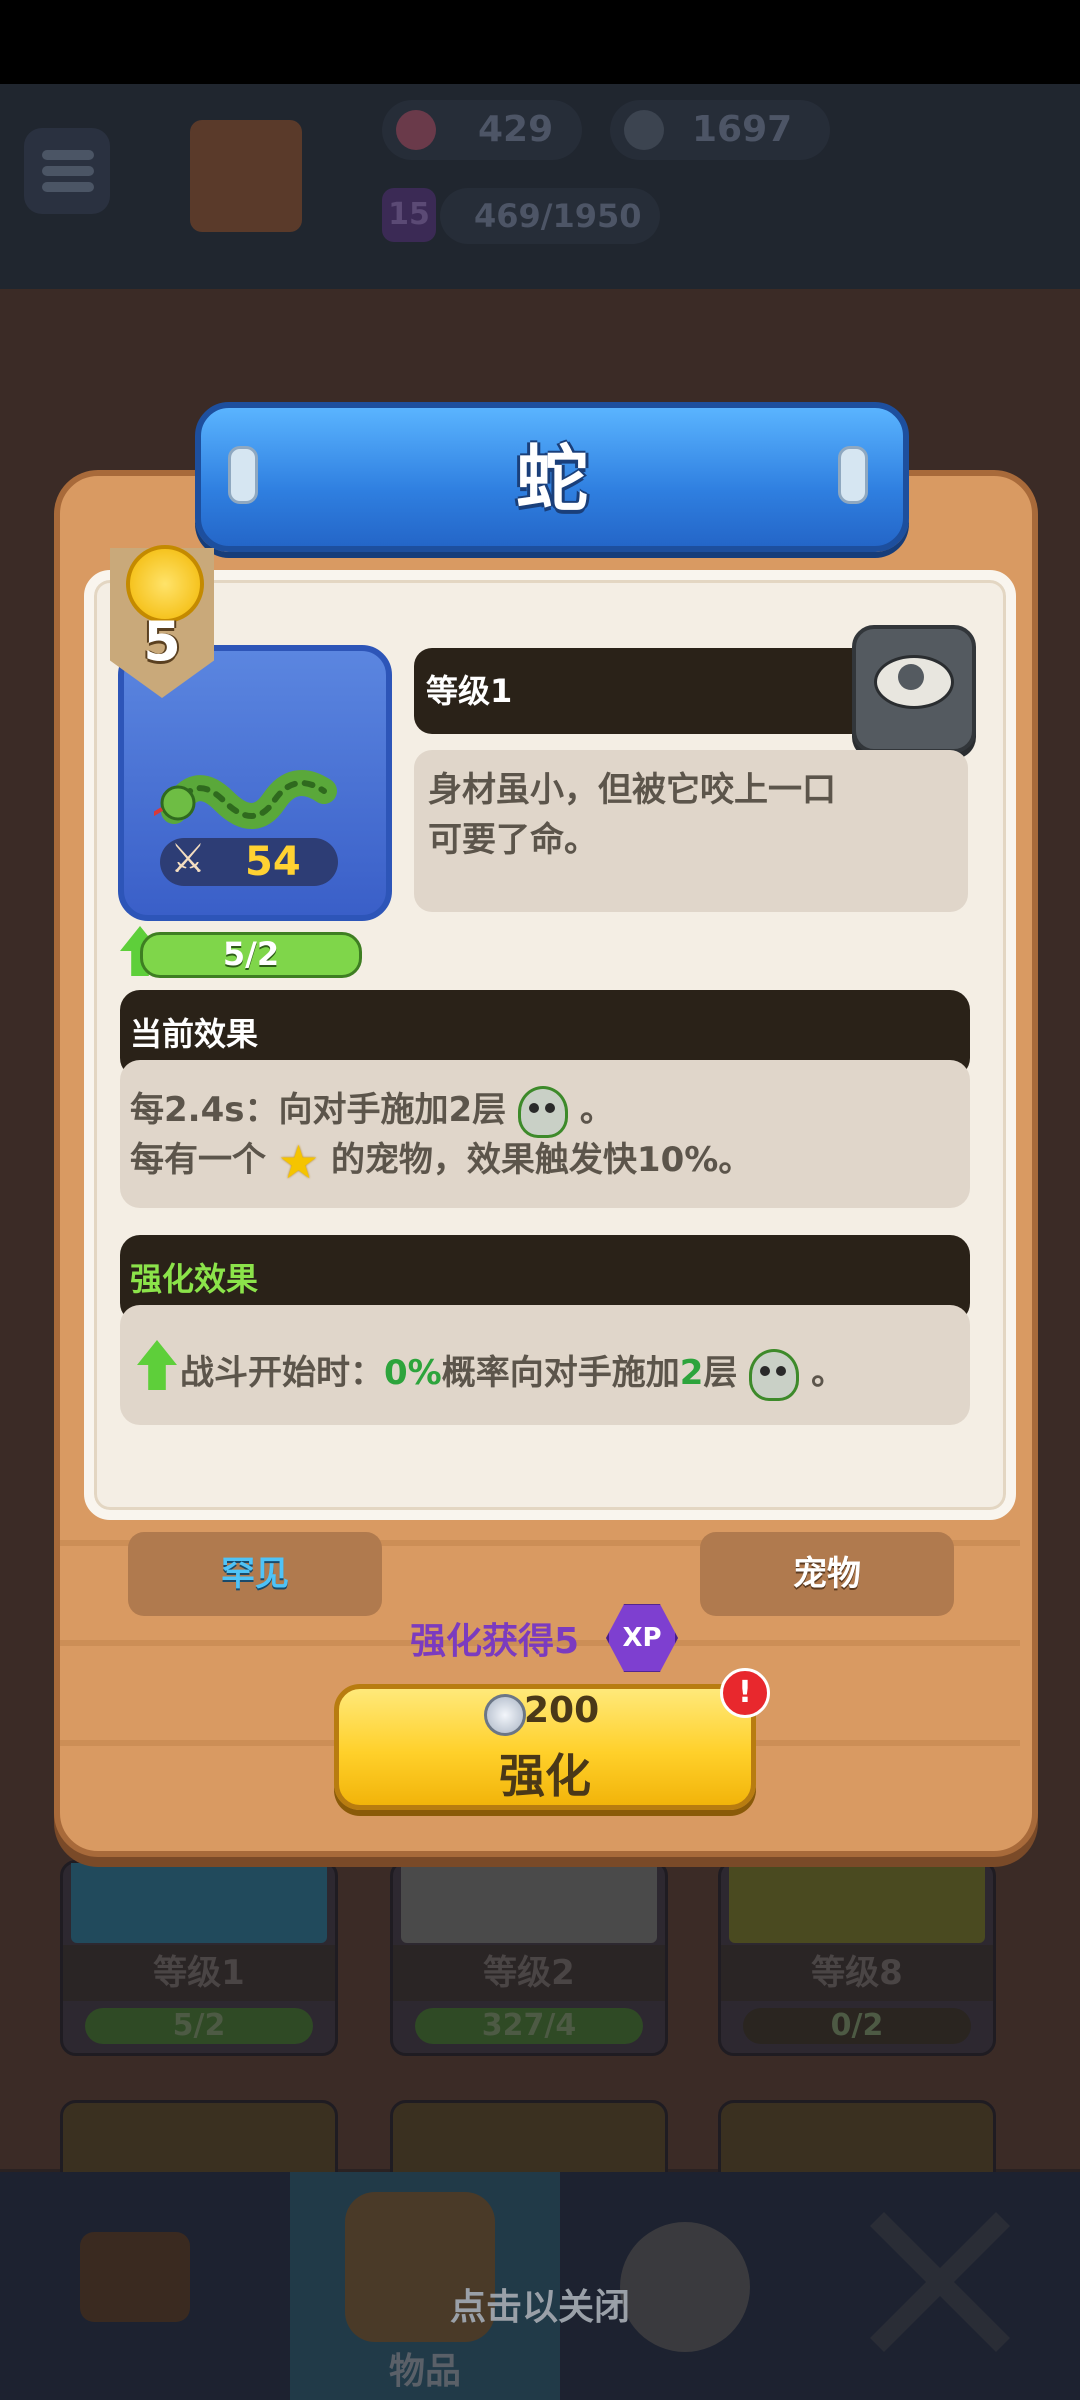 The image size is (1080, 2400). Describe the element at coordinates (857, 1973) in the screenshot. I see `card-level-label: 等级8` at that location.